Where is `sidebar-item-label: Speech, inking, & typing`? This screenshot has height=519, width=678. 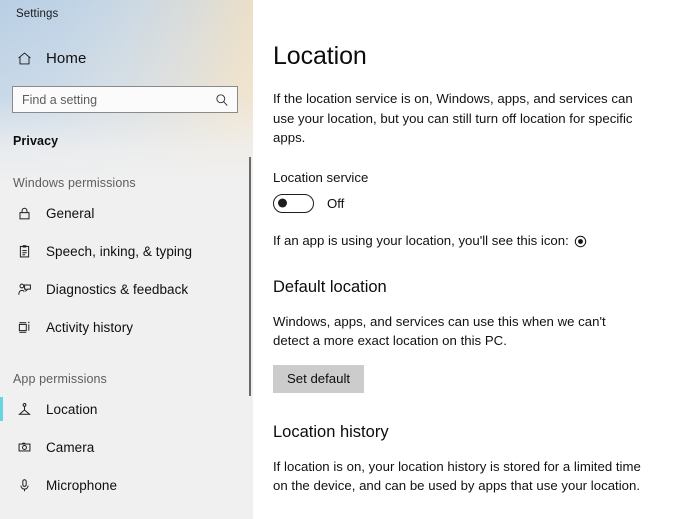 sidebar-item-label: Speech, inking, & typing is located at coordinates (119, 251).